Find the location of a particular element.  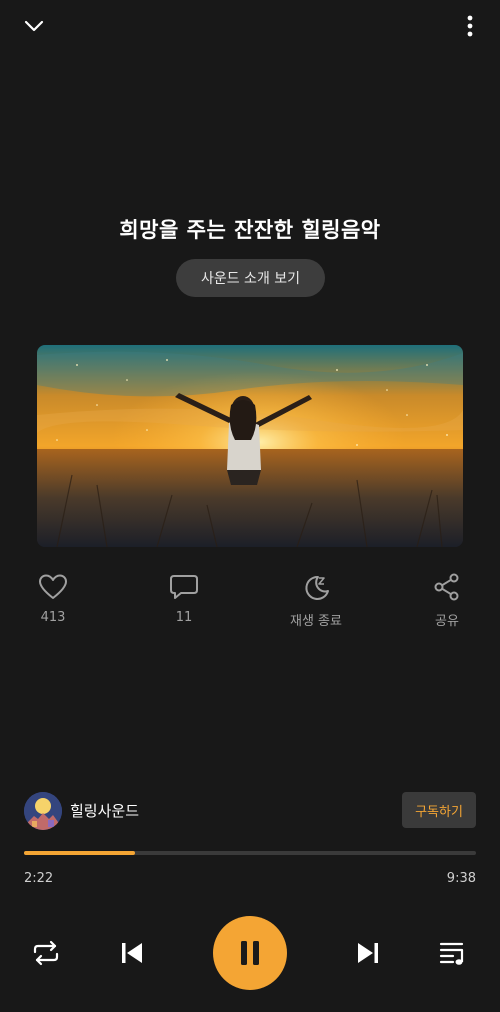

top-bar is located at coordinates (250, 28).